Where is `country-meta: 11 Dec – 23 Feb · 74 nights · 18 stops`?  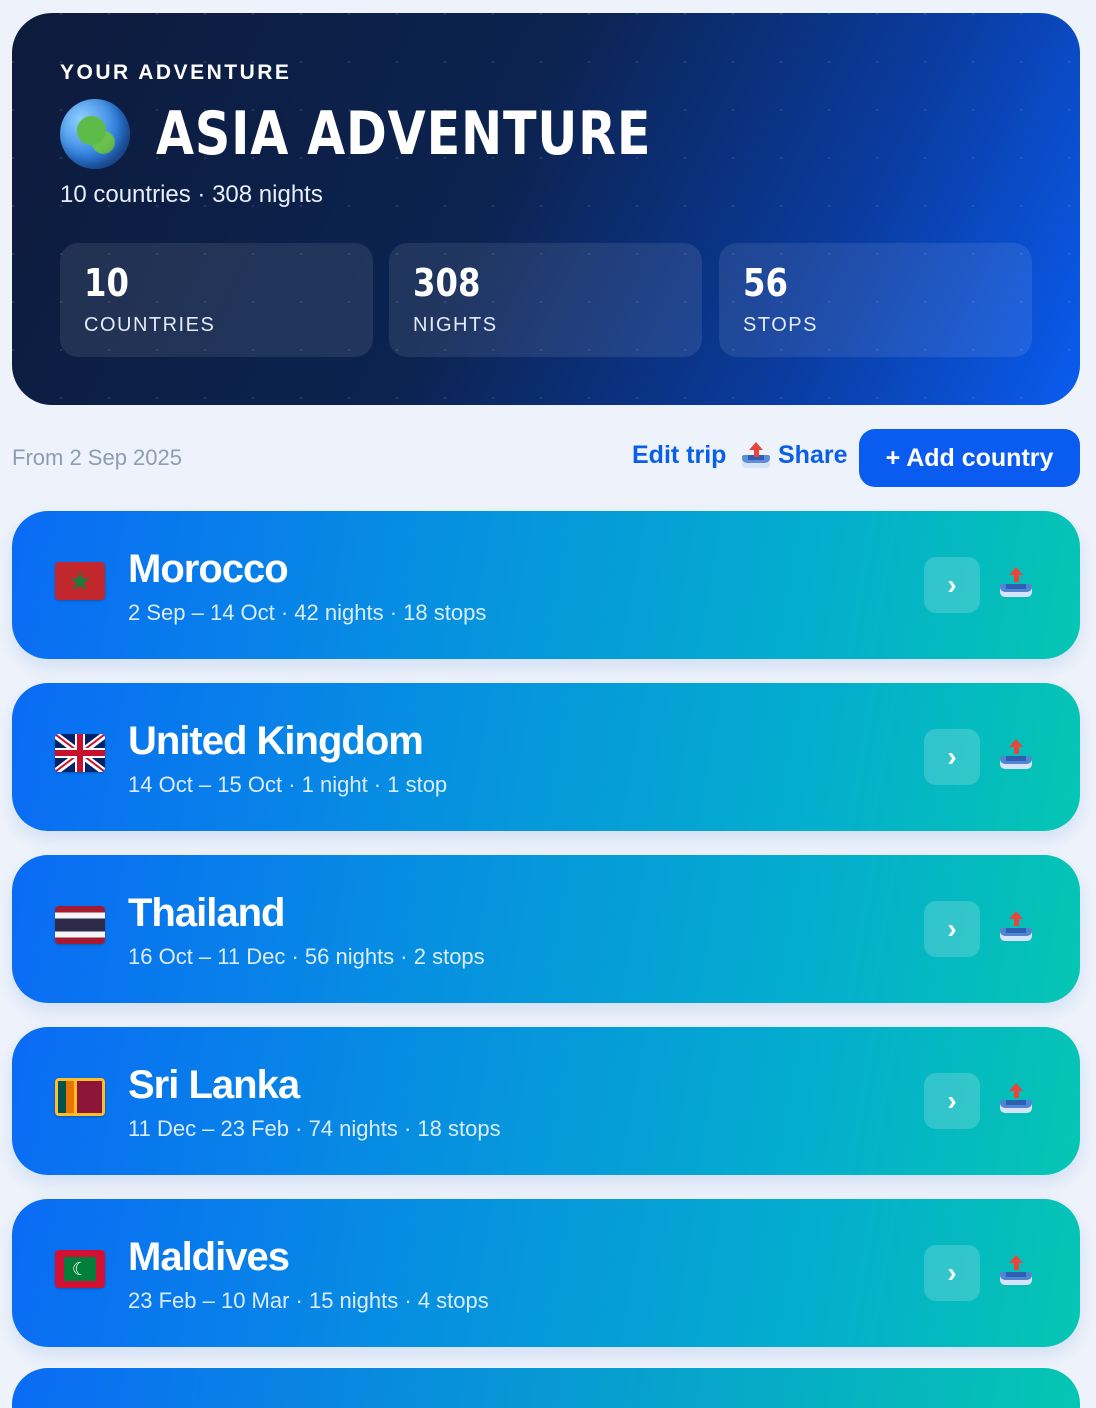
country-meta: 11 Dec – 23 Feb · 74 nights · 18 stops is located at coordinates (314, 1128).